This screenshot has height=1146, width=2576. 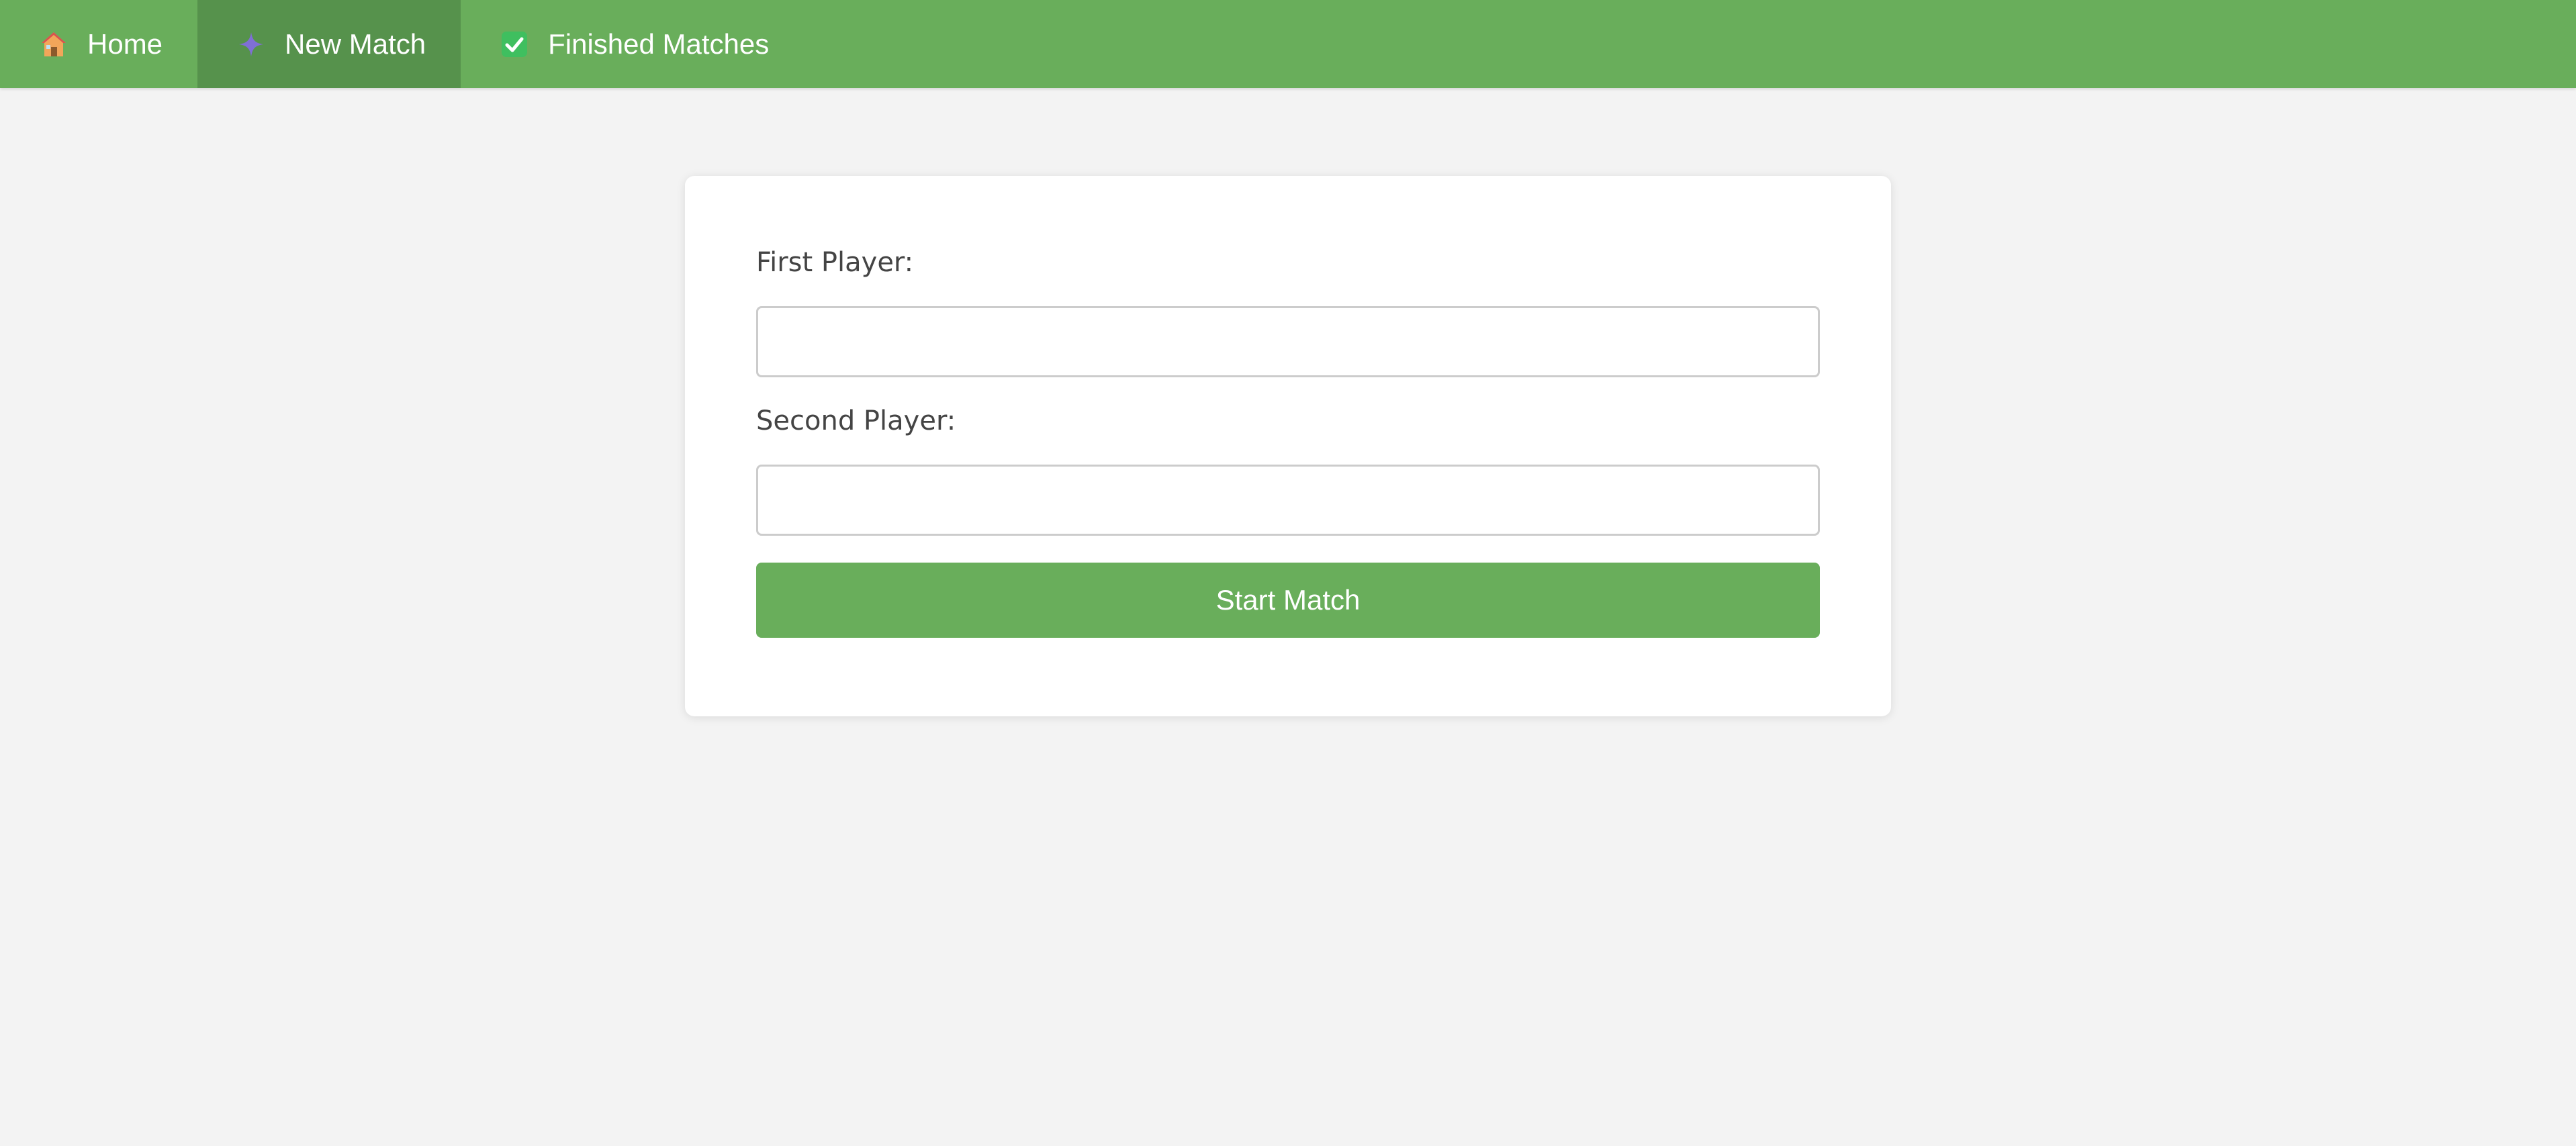 I want to click on nav-label-new-match: New Match, so click(x=355, y=44).